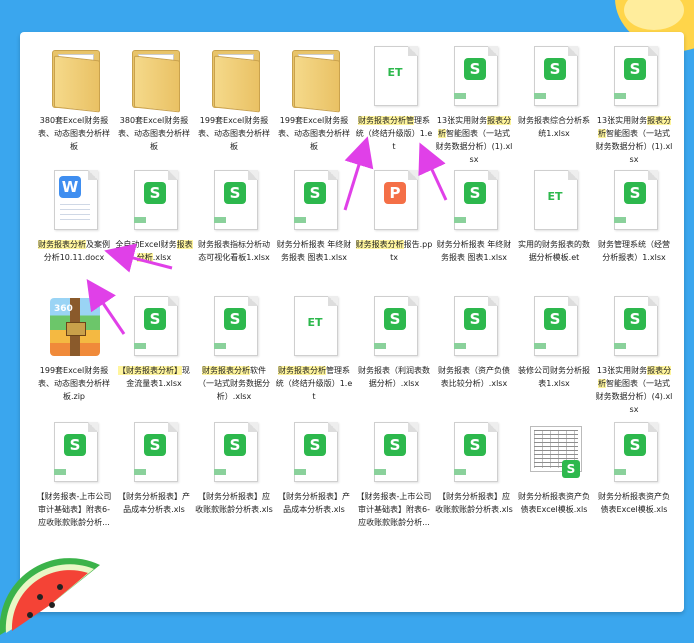 The width and height of the screenshot is (694, 643). I want to click on file-item: S 财务报表（利润表数据分析）.xlsx, so click(394, 342).